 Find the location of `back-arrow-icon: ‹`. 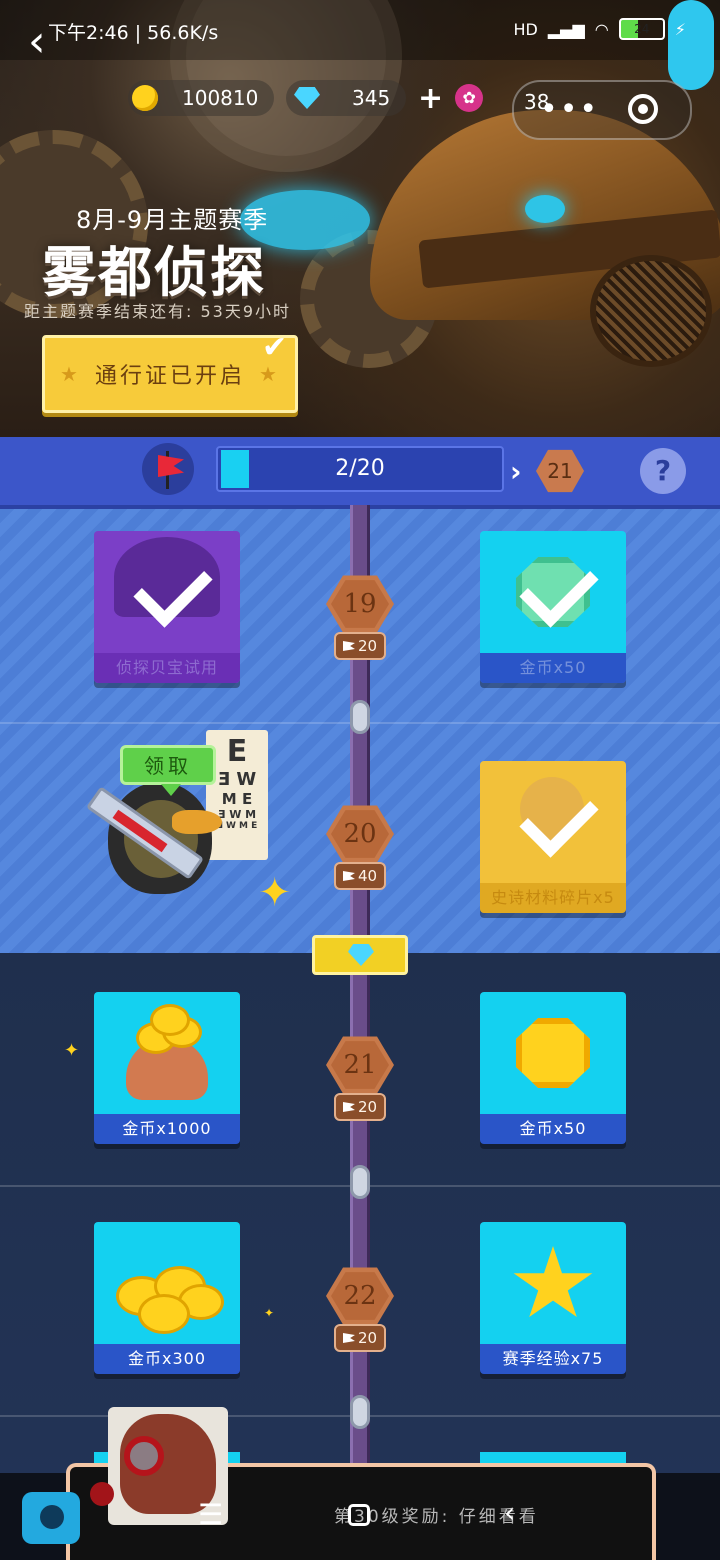

back-arrow-icon: ‹ is located at coordinates (37, 41).